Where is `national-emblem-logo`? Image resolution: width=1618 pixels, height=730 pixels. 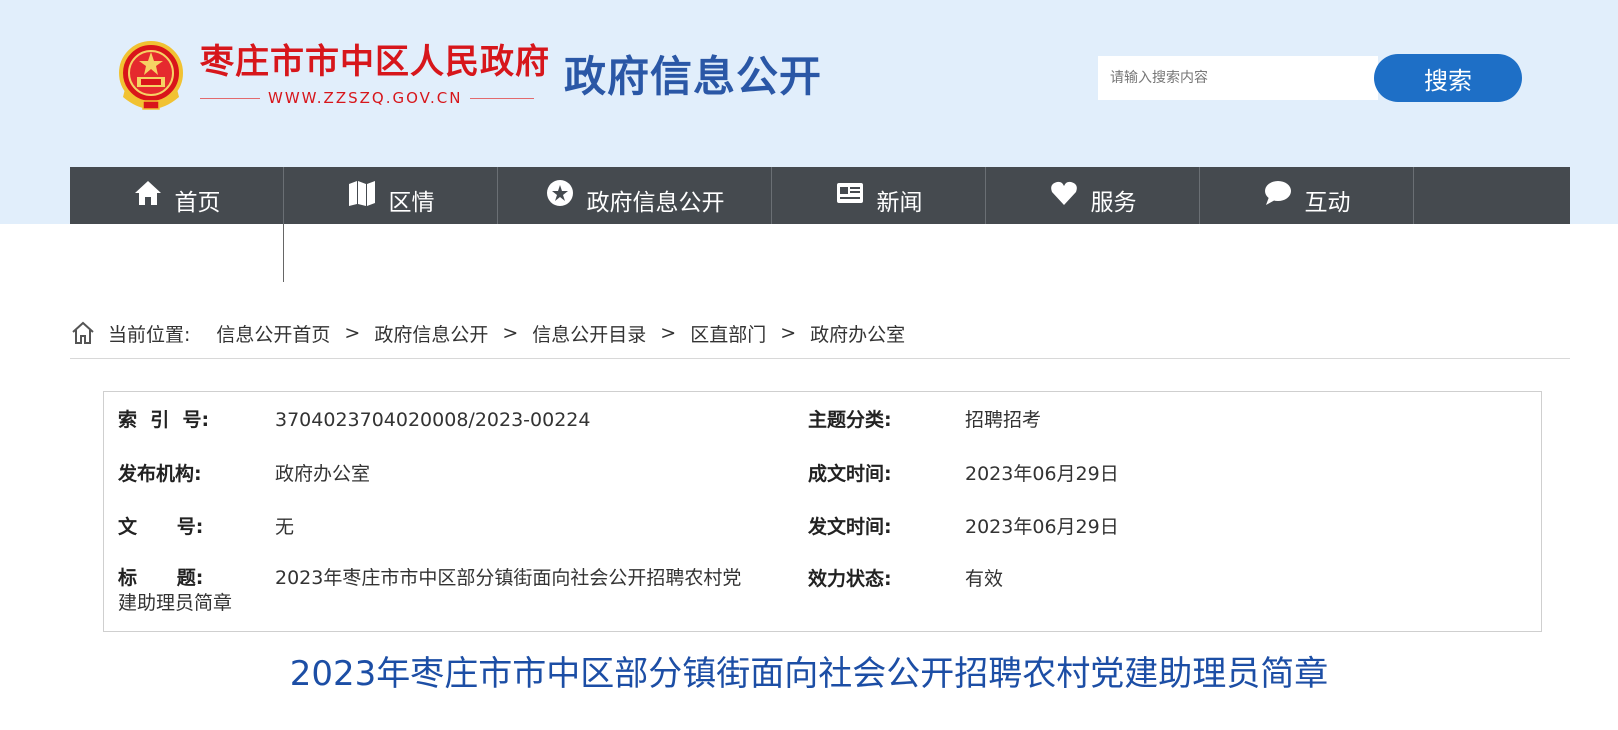
national-emblem-logo is located at coordinates (151, 75).